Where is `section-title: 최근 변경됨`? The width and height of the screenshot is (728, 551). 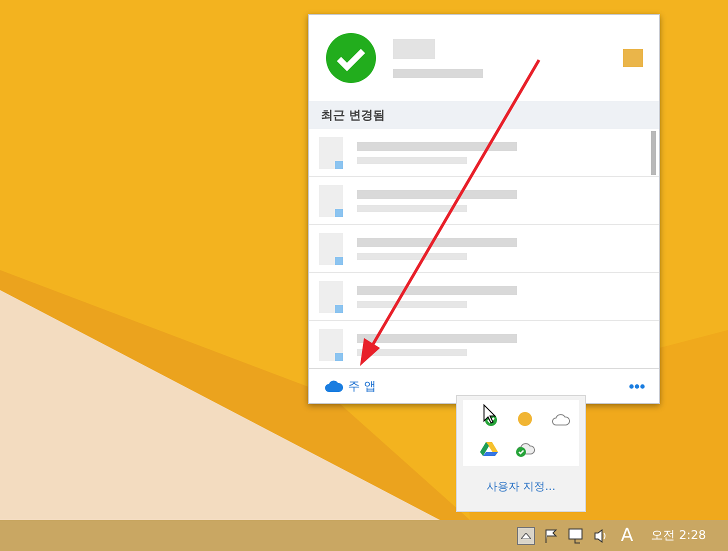
section-title: 최근 변경됨 is located at coordinates (484, 115).